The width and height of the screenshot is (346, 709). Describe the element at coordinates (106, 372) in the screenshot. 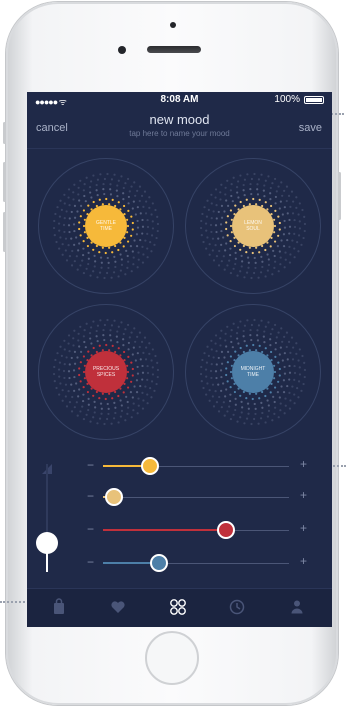

I see `scent-dial-precious-spices: PRECIOUS SPICES` at that location.